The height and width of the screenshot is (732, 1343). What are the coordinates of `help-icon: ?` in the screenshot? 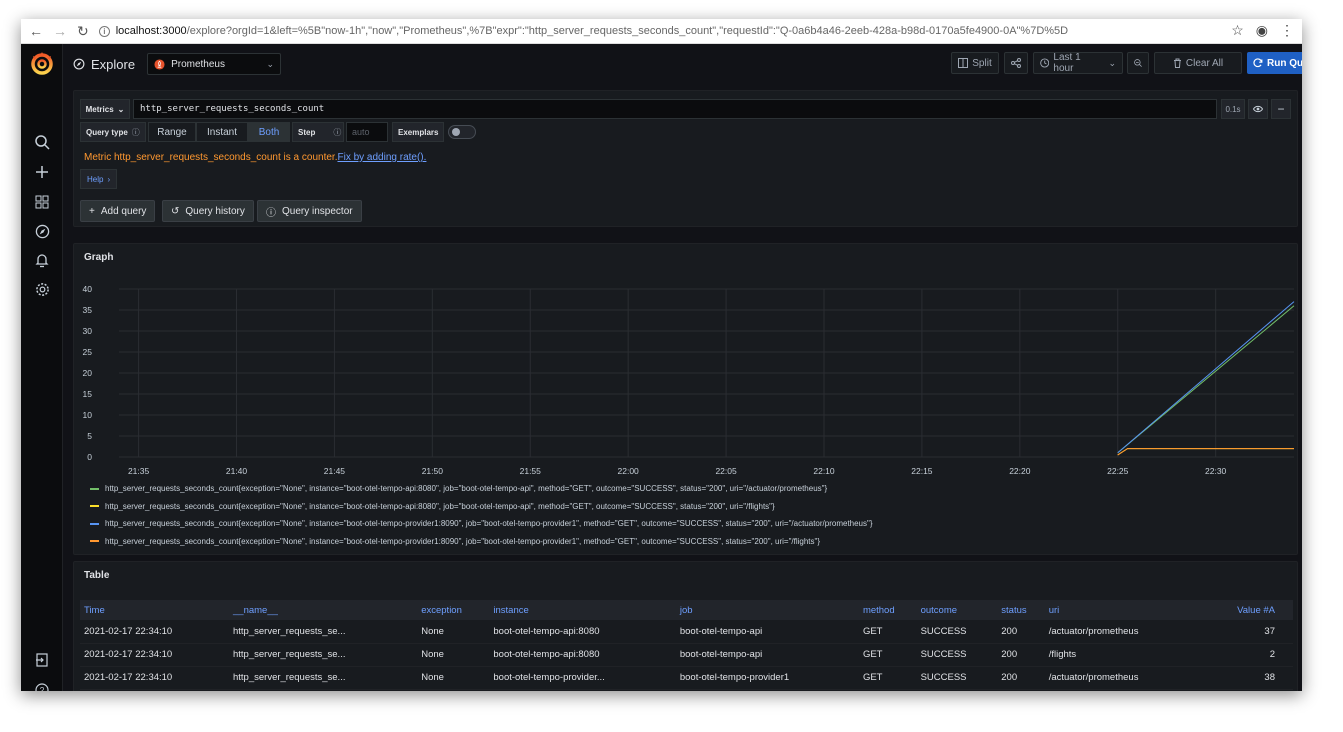 It's located at (42, 685).